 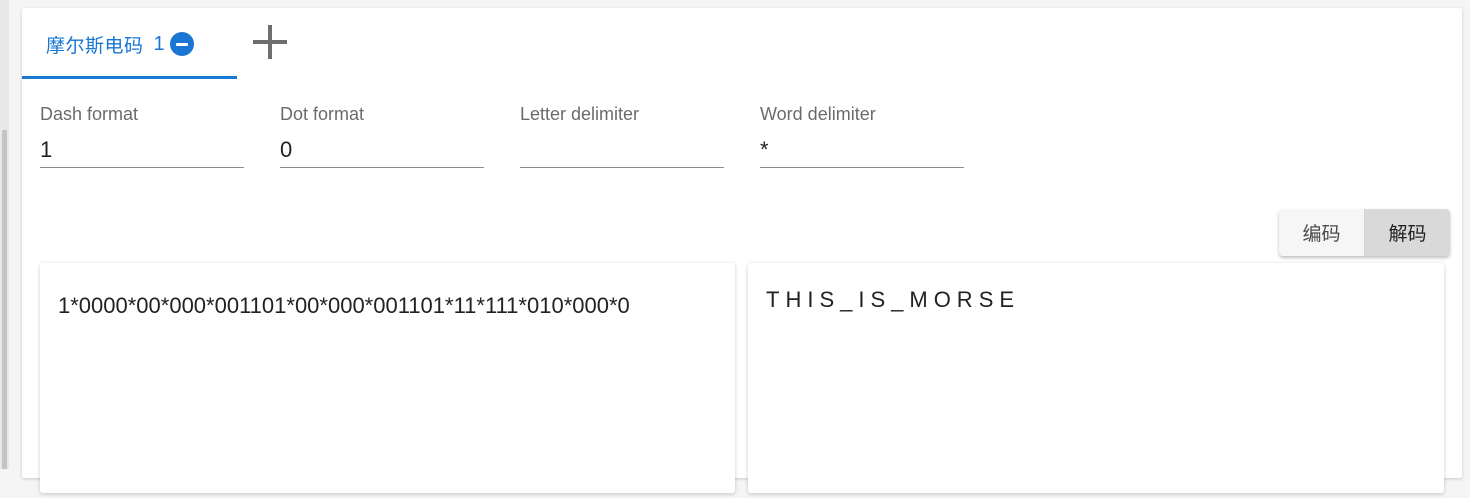 I want to click on letter-delimiter-field: Letter delimiter, so click(x=622, y=138).